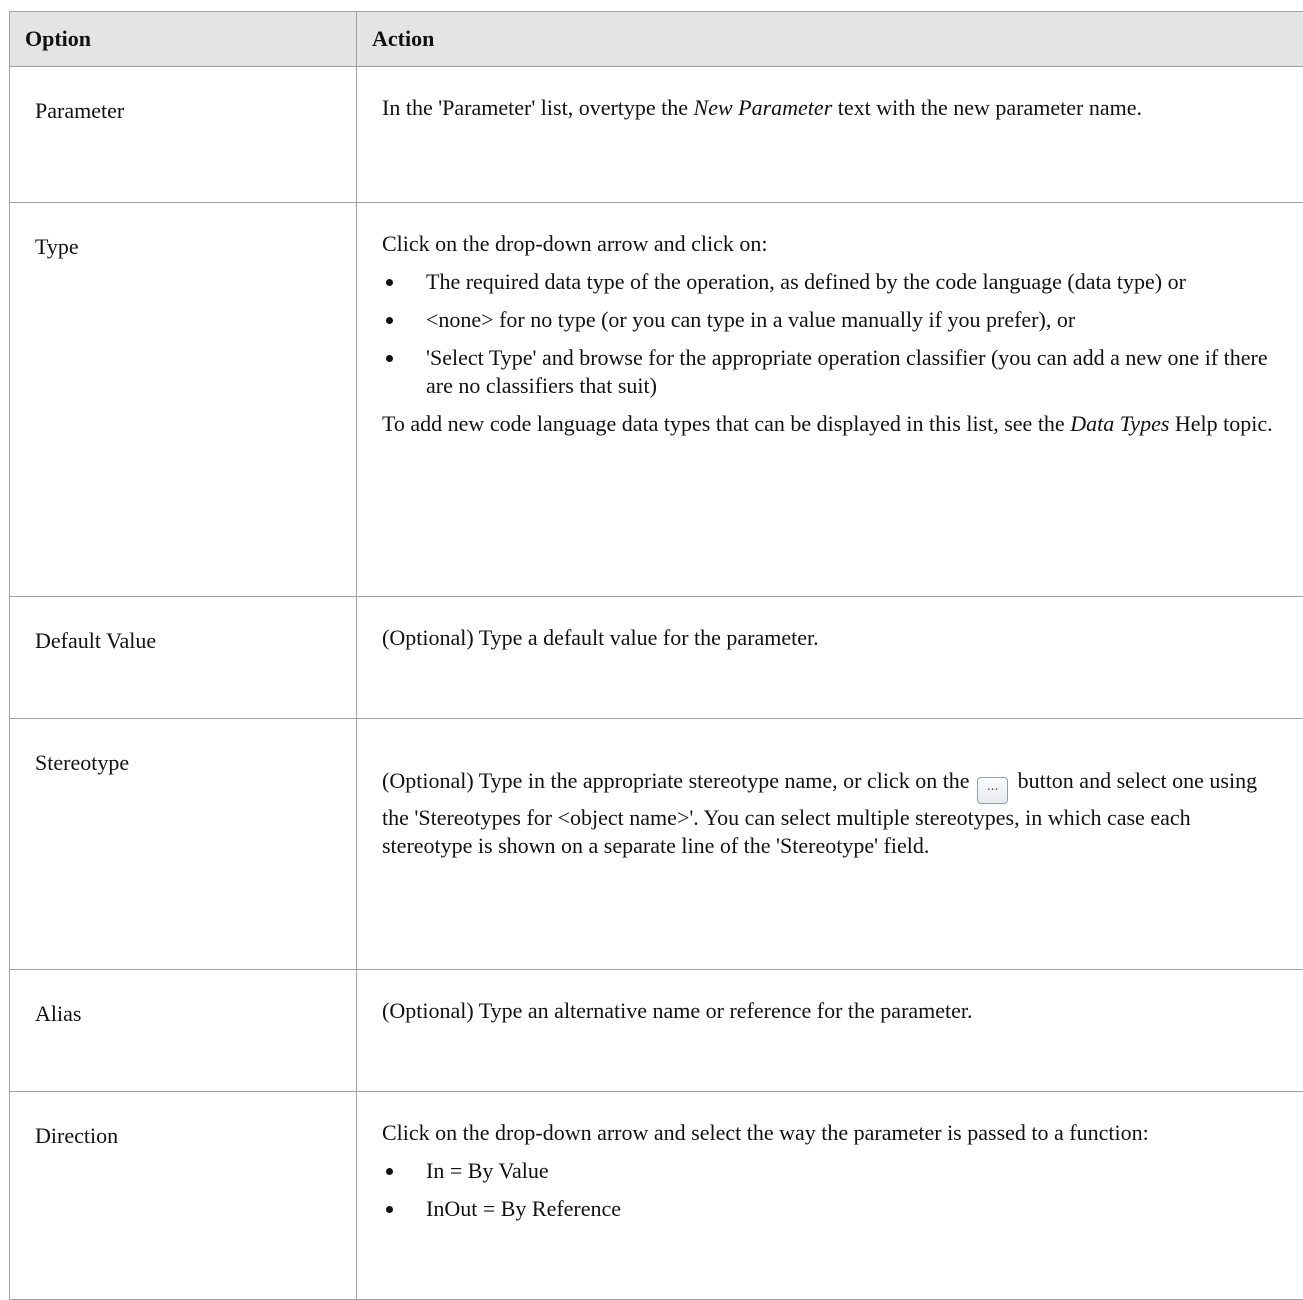  Describe the element at coordinates (832, 1190) in the screenshot. I see `direction-bullet-list: In = By Value InOut = By Reference` at that location.